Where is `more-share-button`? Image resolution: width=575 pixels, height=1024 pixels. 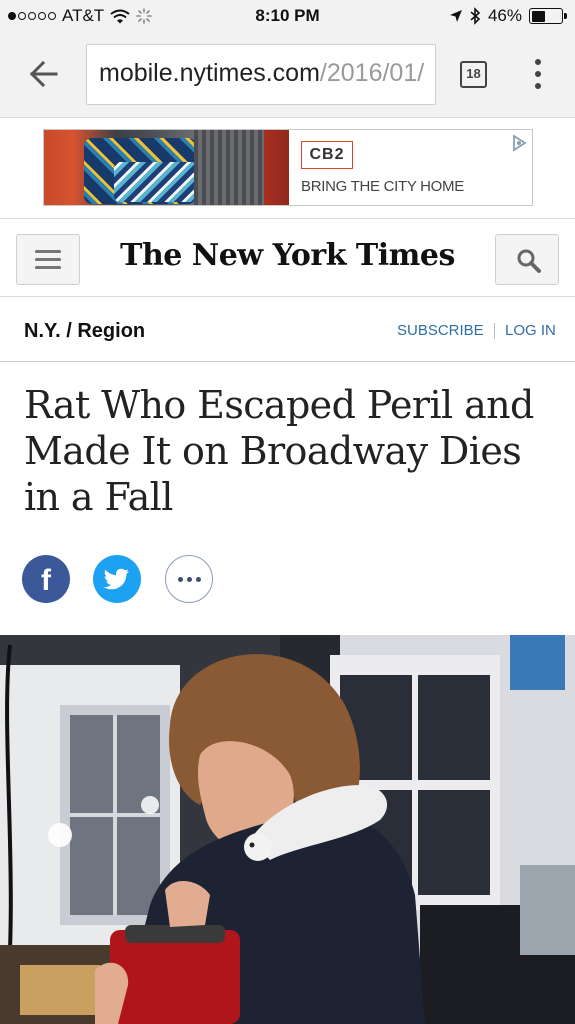 more-share-button is located at coordinates (189, 579).